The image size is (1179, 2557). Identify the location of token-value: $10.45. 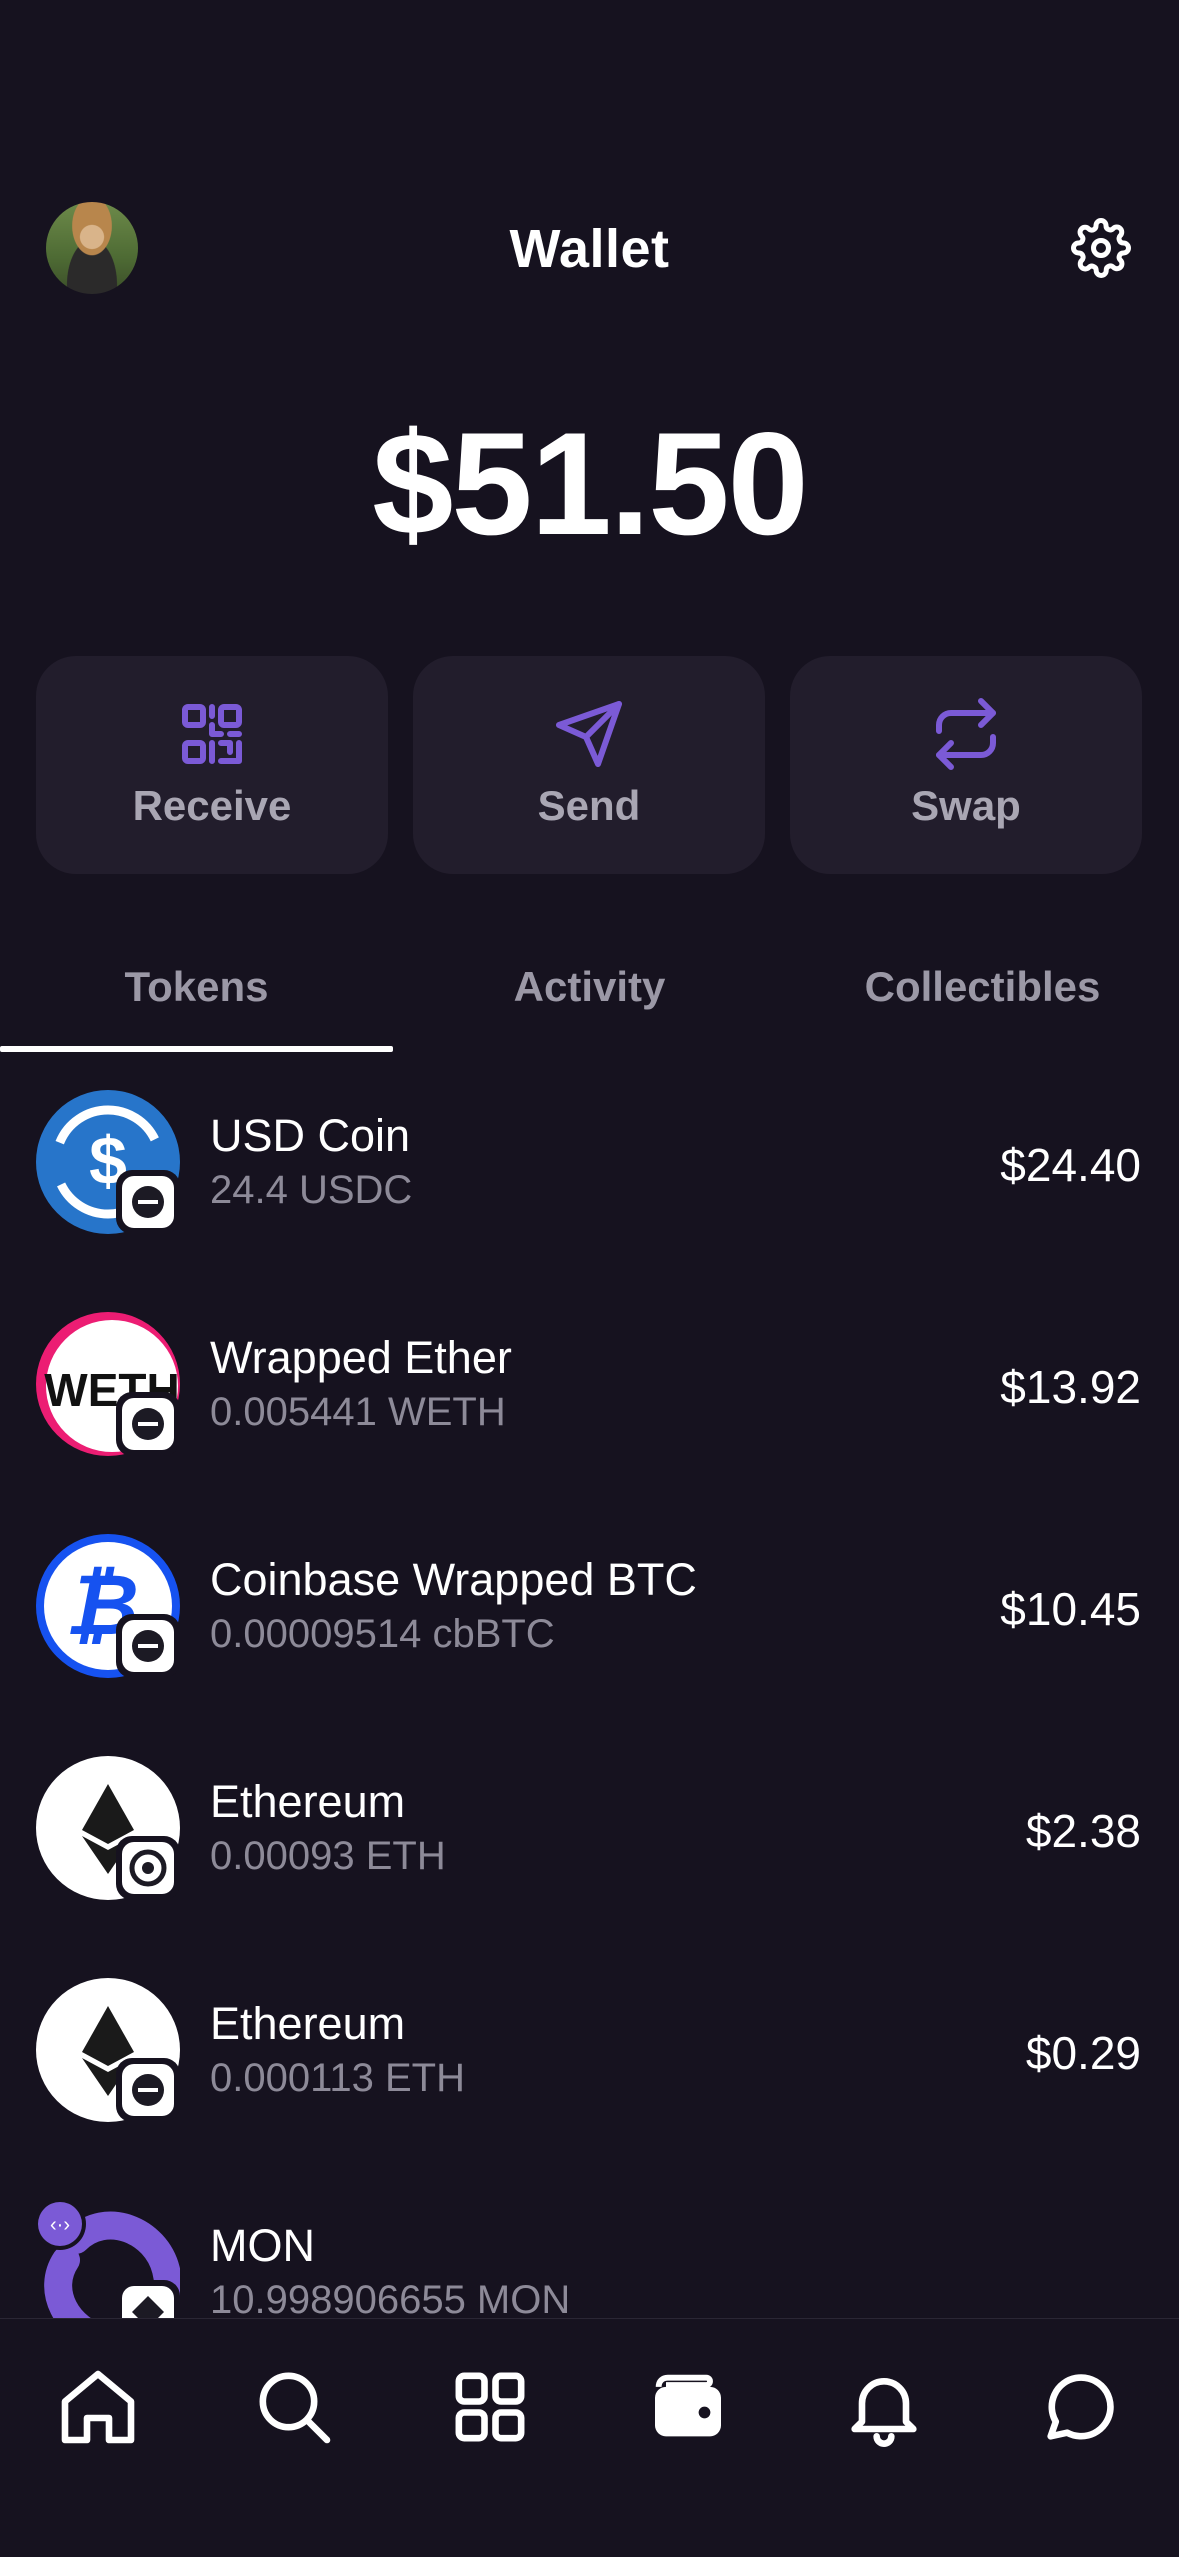
(1070, 1609).